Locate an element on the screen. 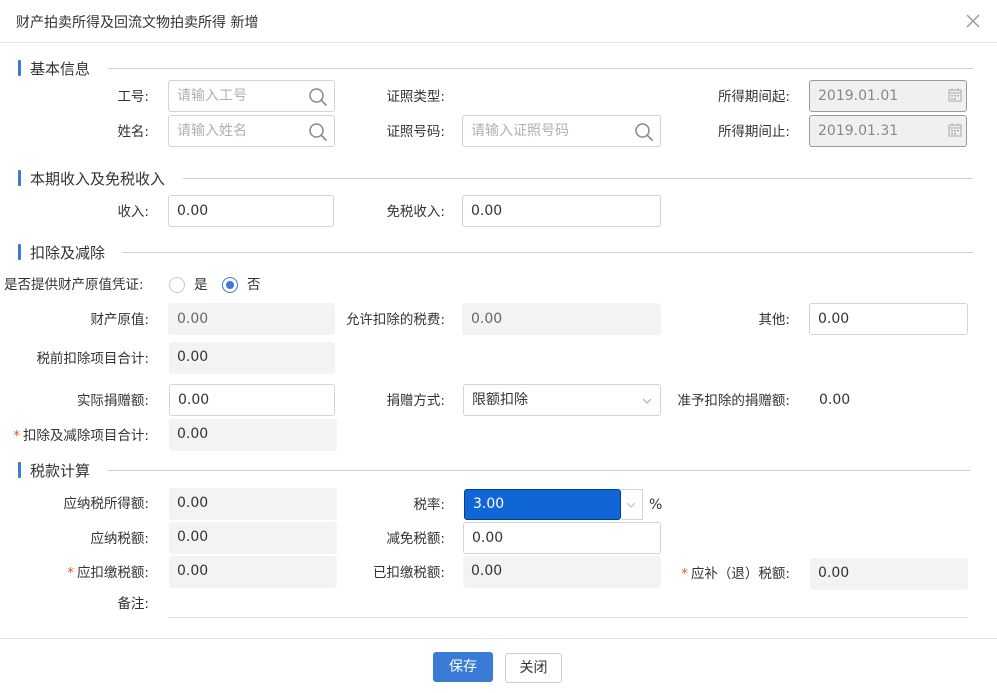 The image size is (997, 693). deduction-total-value: 0.00 is located at coordinates (253, 435).